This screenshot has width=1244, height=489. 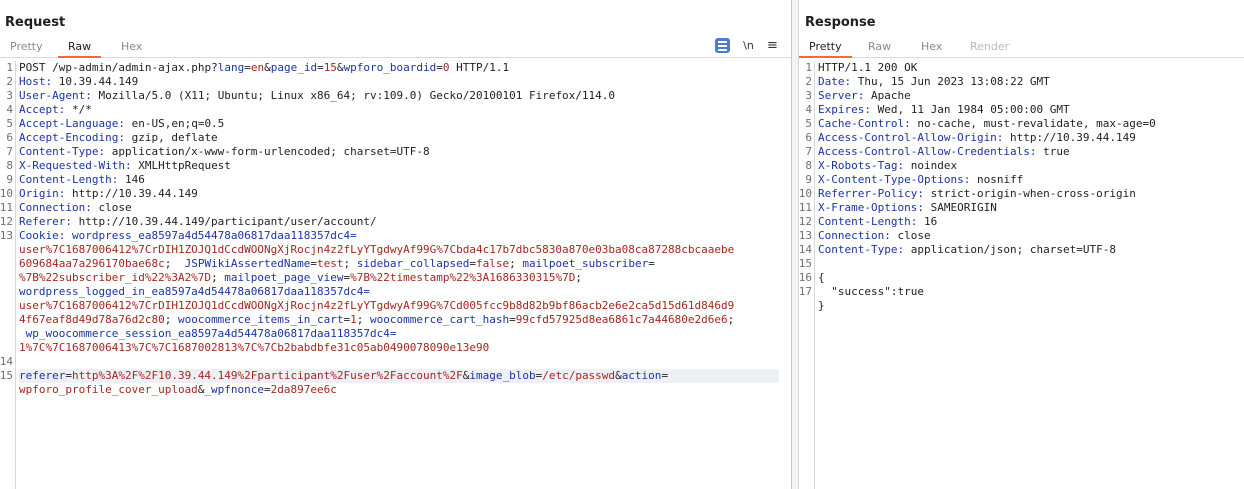 What do you see at coordinates (257, 319) in the screenshot?
I see `cookie-name: woocommerce_items_in_cart` at bounding box center [257, 319].